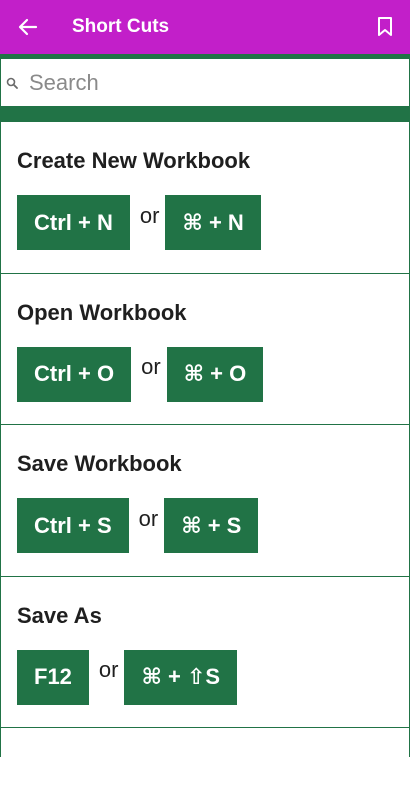 The image size is (410, 800). I want to click on windows-key-combo: Ctrl + N, so click(73, 222).